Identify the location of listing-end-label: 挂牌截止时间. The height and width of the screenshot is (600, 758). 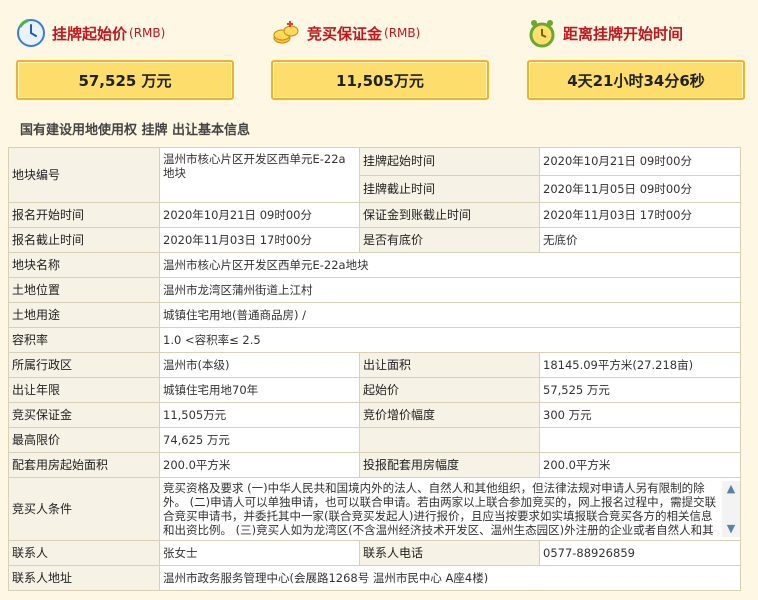
(449, 188).